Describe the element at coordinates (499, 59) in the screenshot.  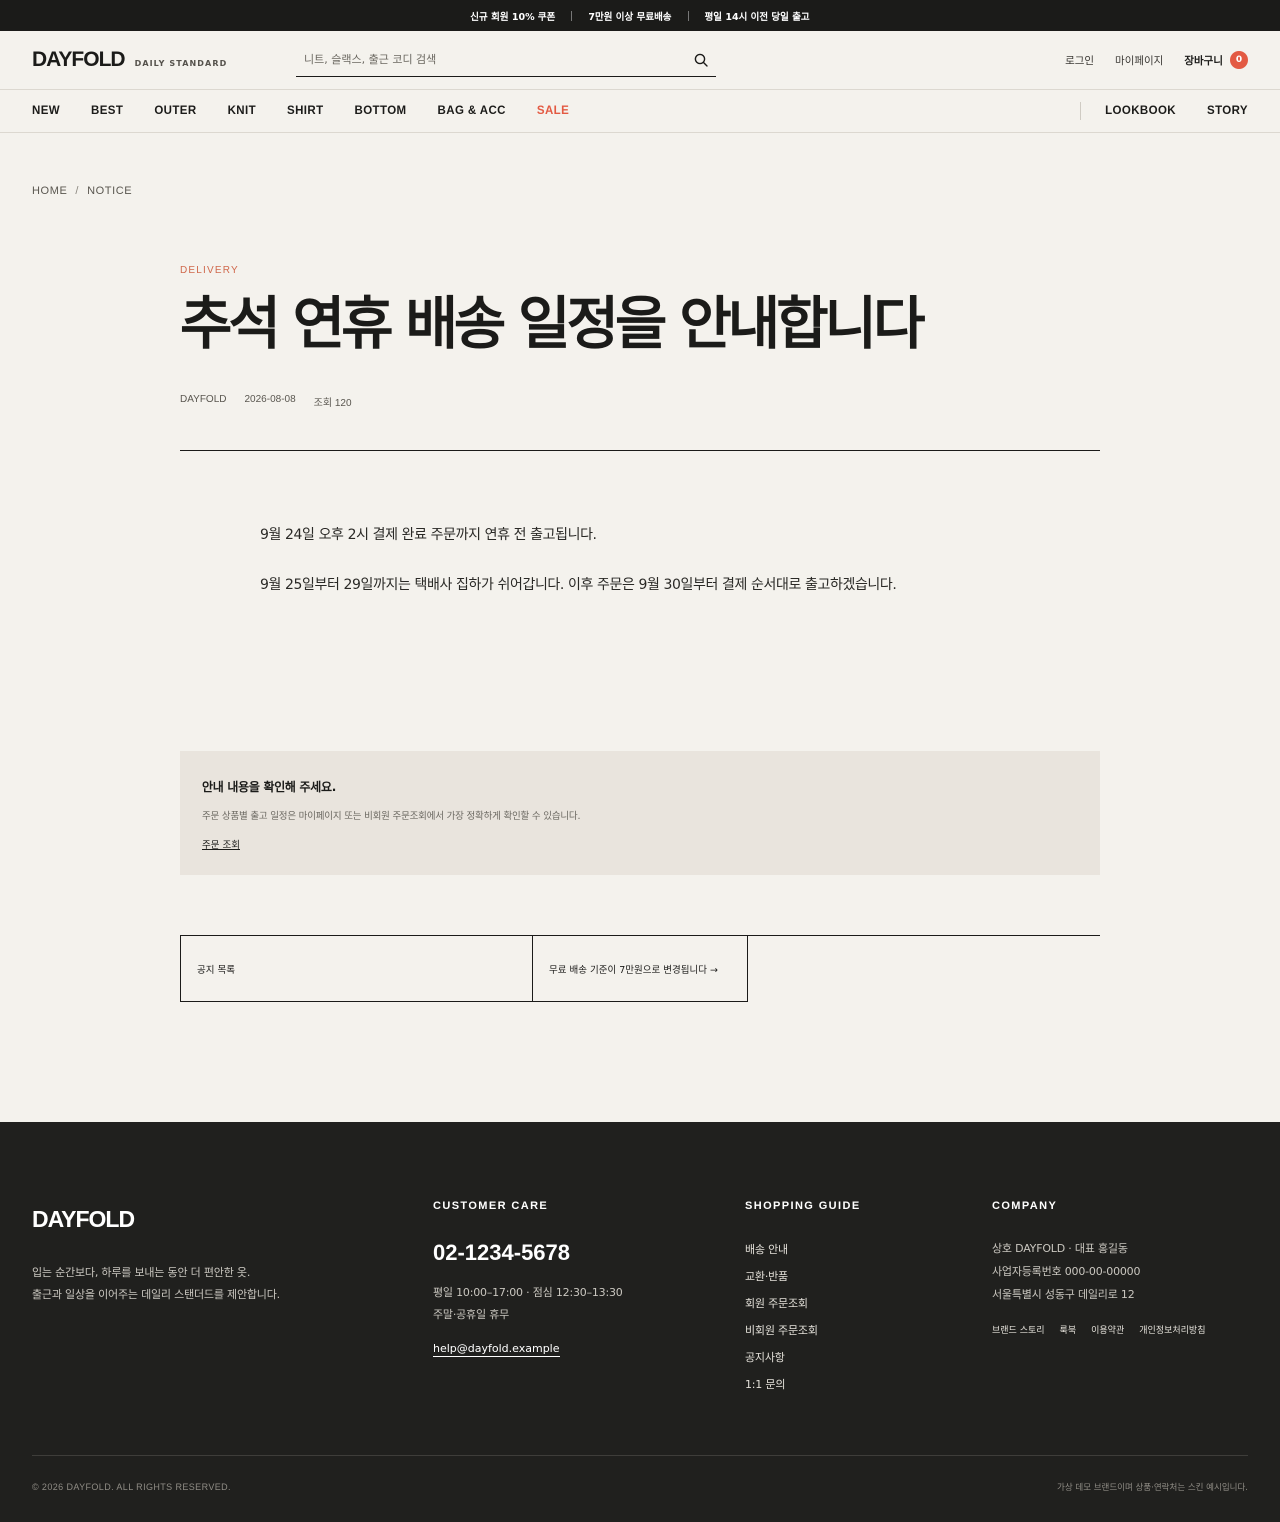
I see `search-input` at that location.